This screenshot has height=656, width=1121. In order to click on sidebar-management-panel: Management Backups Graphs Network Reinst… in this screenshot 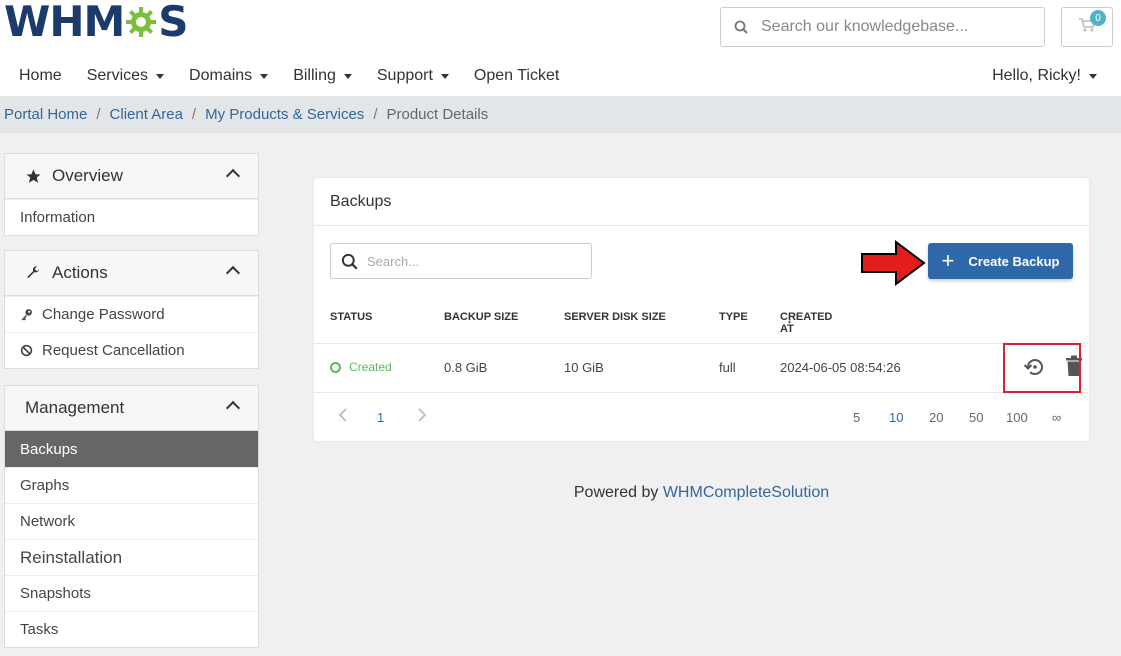, I will do `click(131, 516)`.